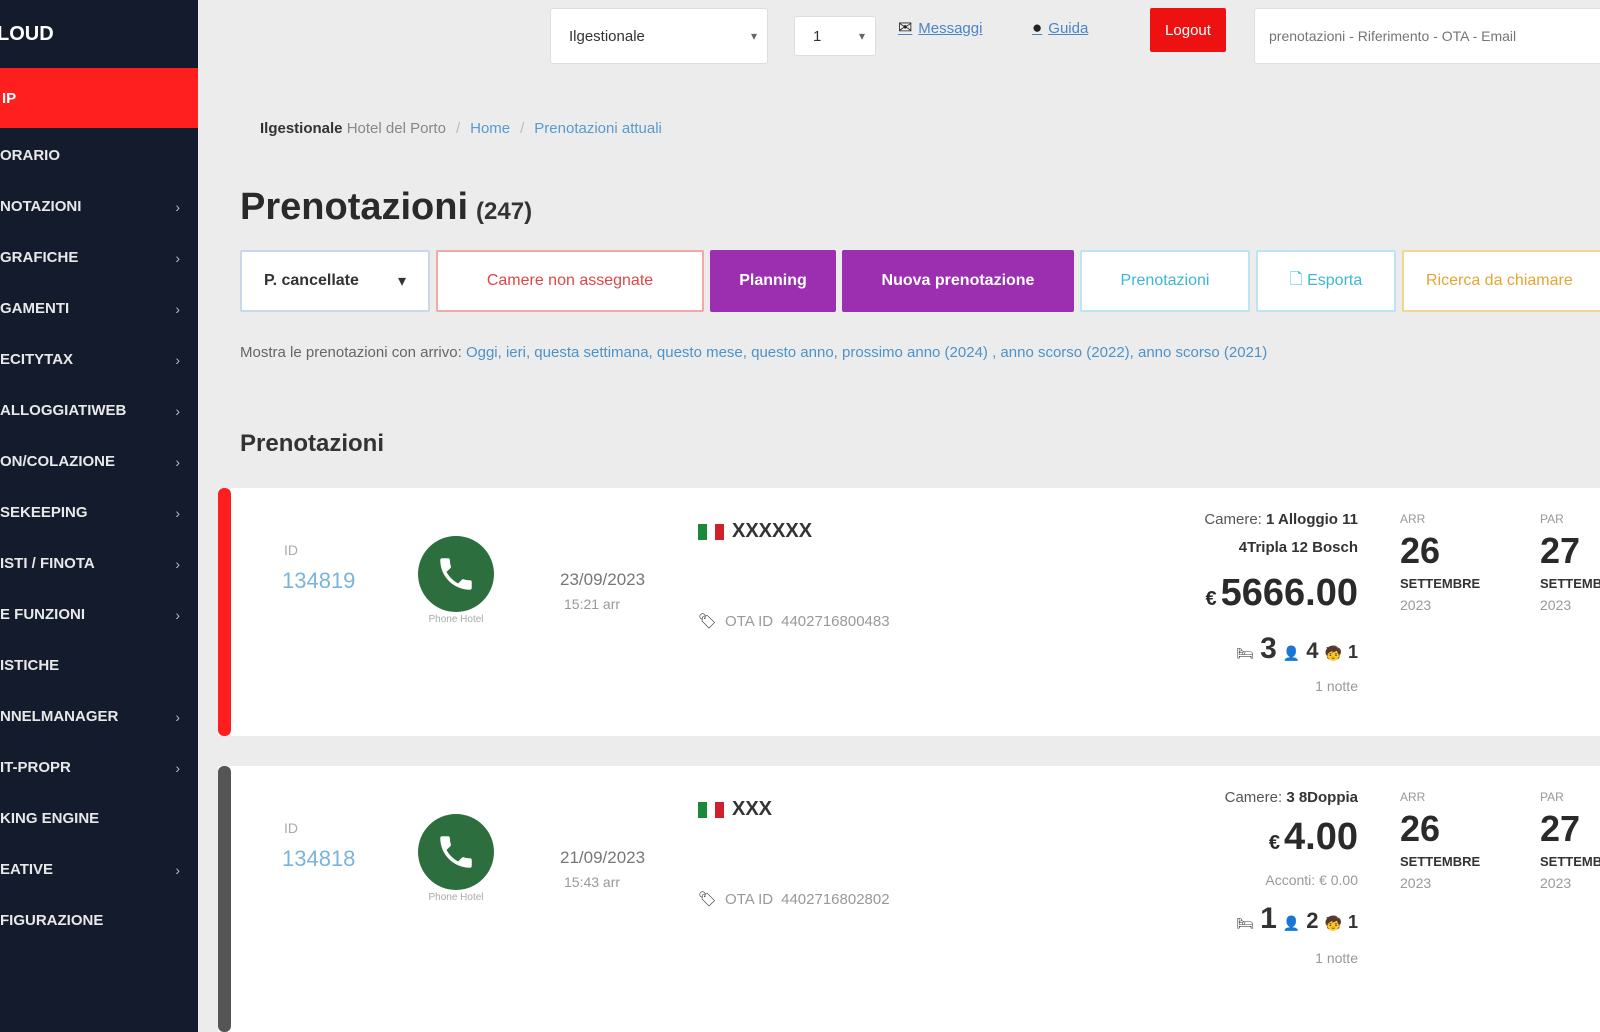  What do you see at coordinates (598, 128) in the screenshot?
I see `breadcrumb-current: Prenotazioni attuali` at bounding box center [598, 128].